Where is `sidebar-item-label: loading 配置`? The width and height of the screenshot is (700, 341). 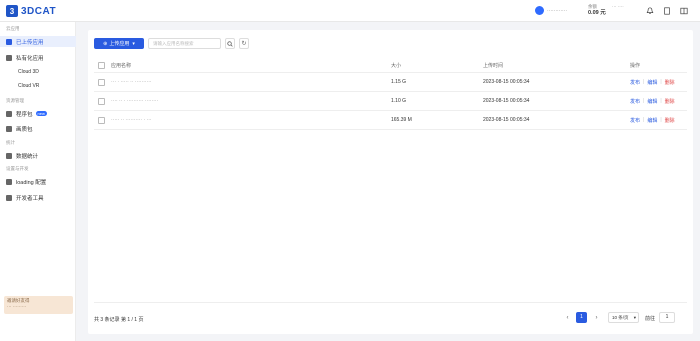
sidebar-item-label: loading 配置 is located at coordinates (31, 182).